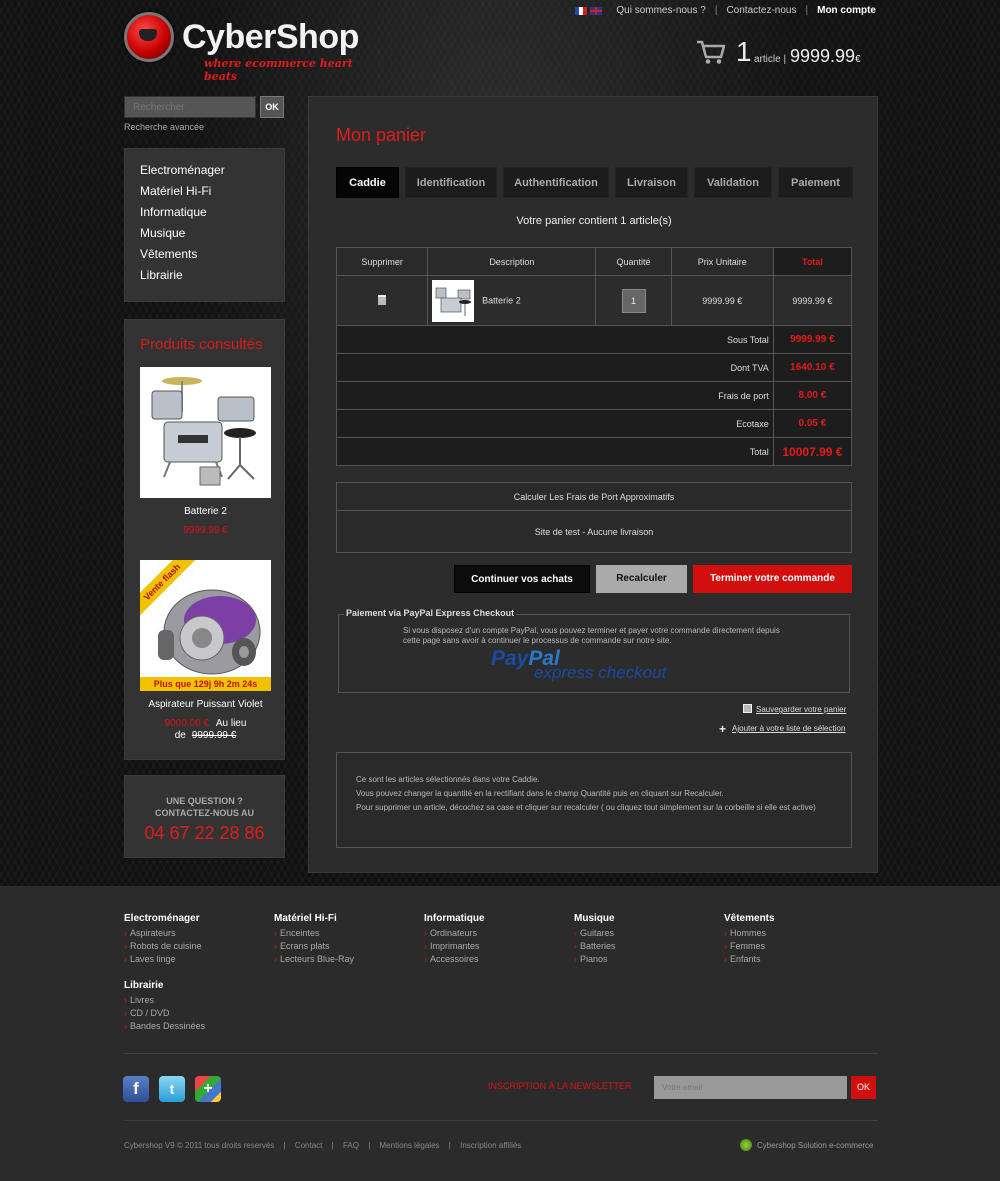 The width and height of the screenshot is (1000, 1181). Describe the element at coordinates (788, 728) in the screenshot. I see `add-to-list-link: Ajouter à votre liste de sélection` at that location.